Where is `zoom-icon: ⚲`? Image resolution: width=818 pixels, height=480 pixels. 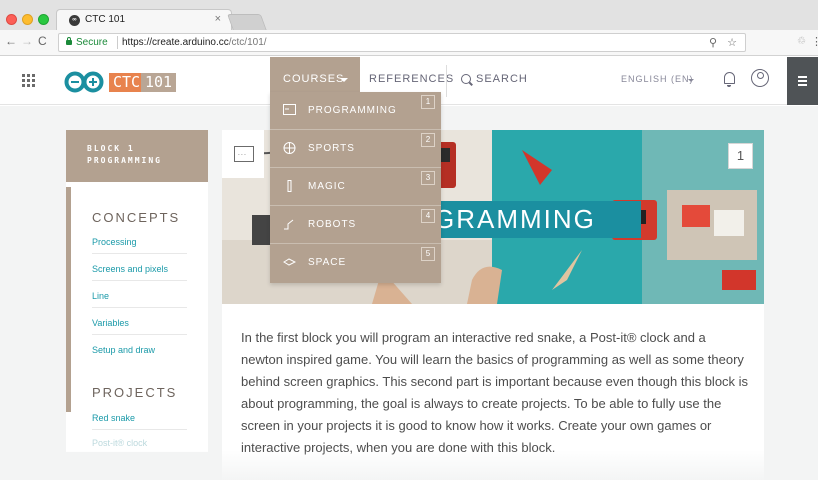 zoom-icon: ⚲ is located at coordinates (713, 42).